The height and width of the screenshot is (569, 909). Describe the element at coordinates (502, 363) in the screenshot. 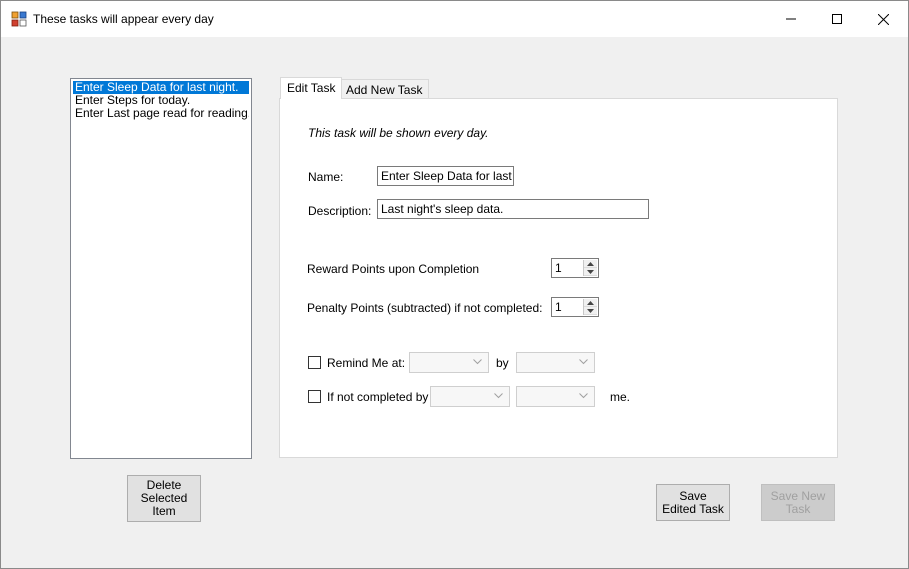

I see `by-label: by` at that location.